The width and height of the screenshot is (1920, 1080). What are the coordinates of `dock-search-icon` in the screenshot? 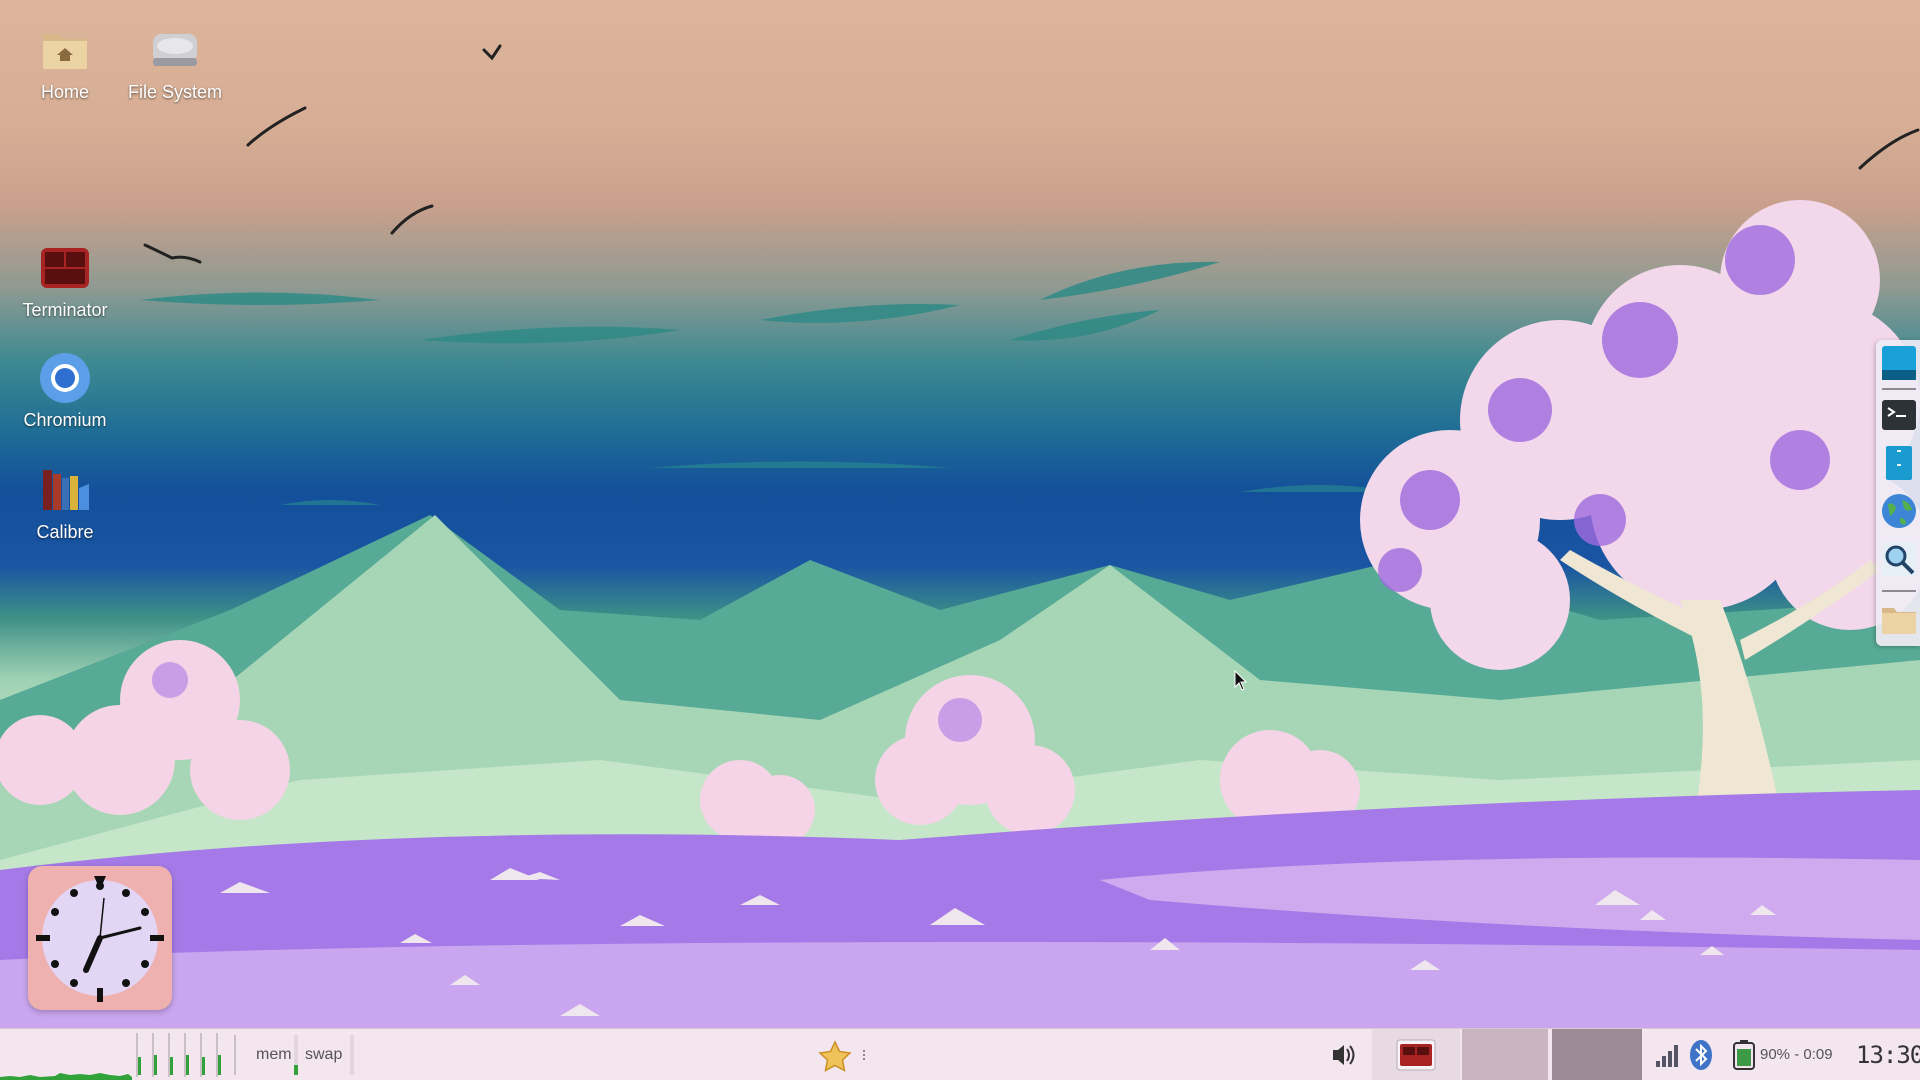 It's located at (1899, 559).